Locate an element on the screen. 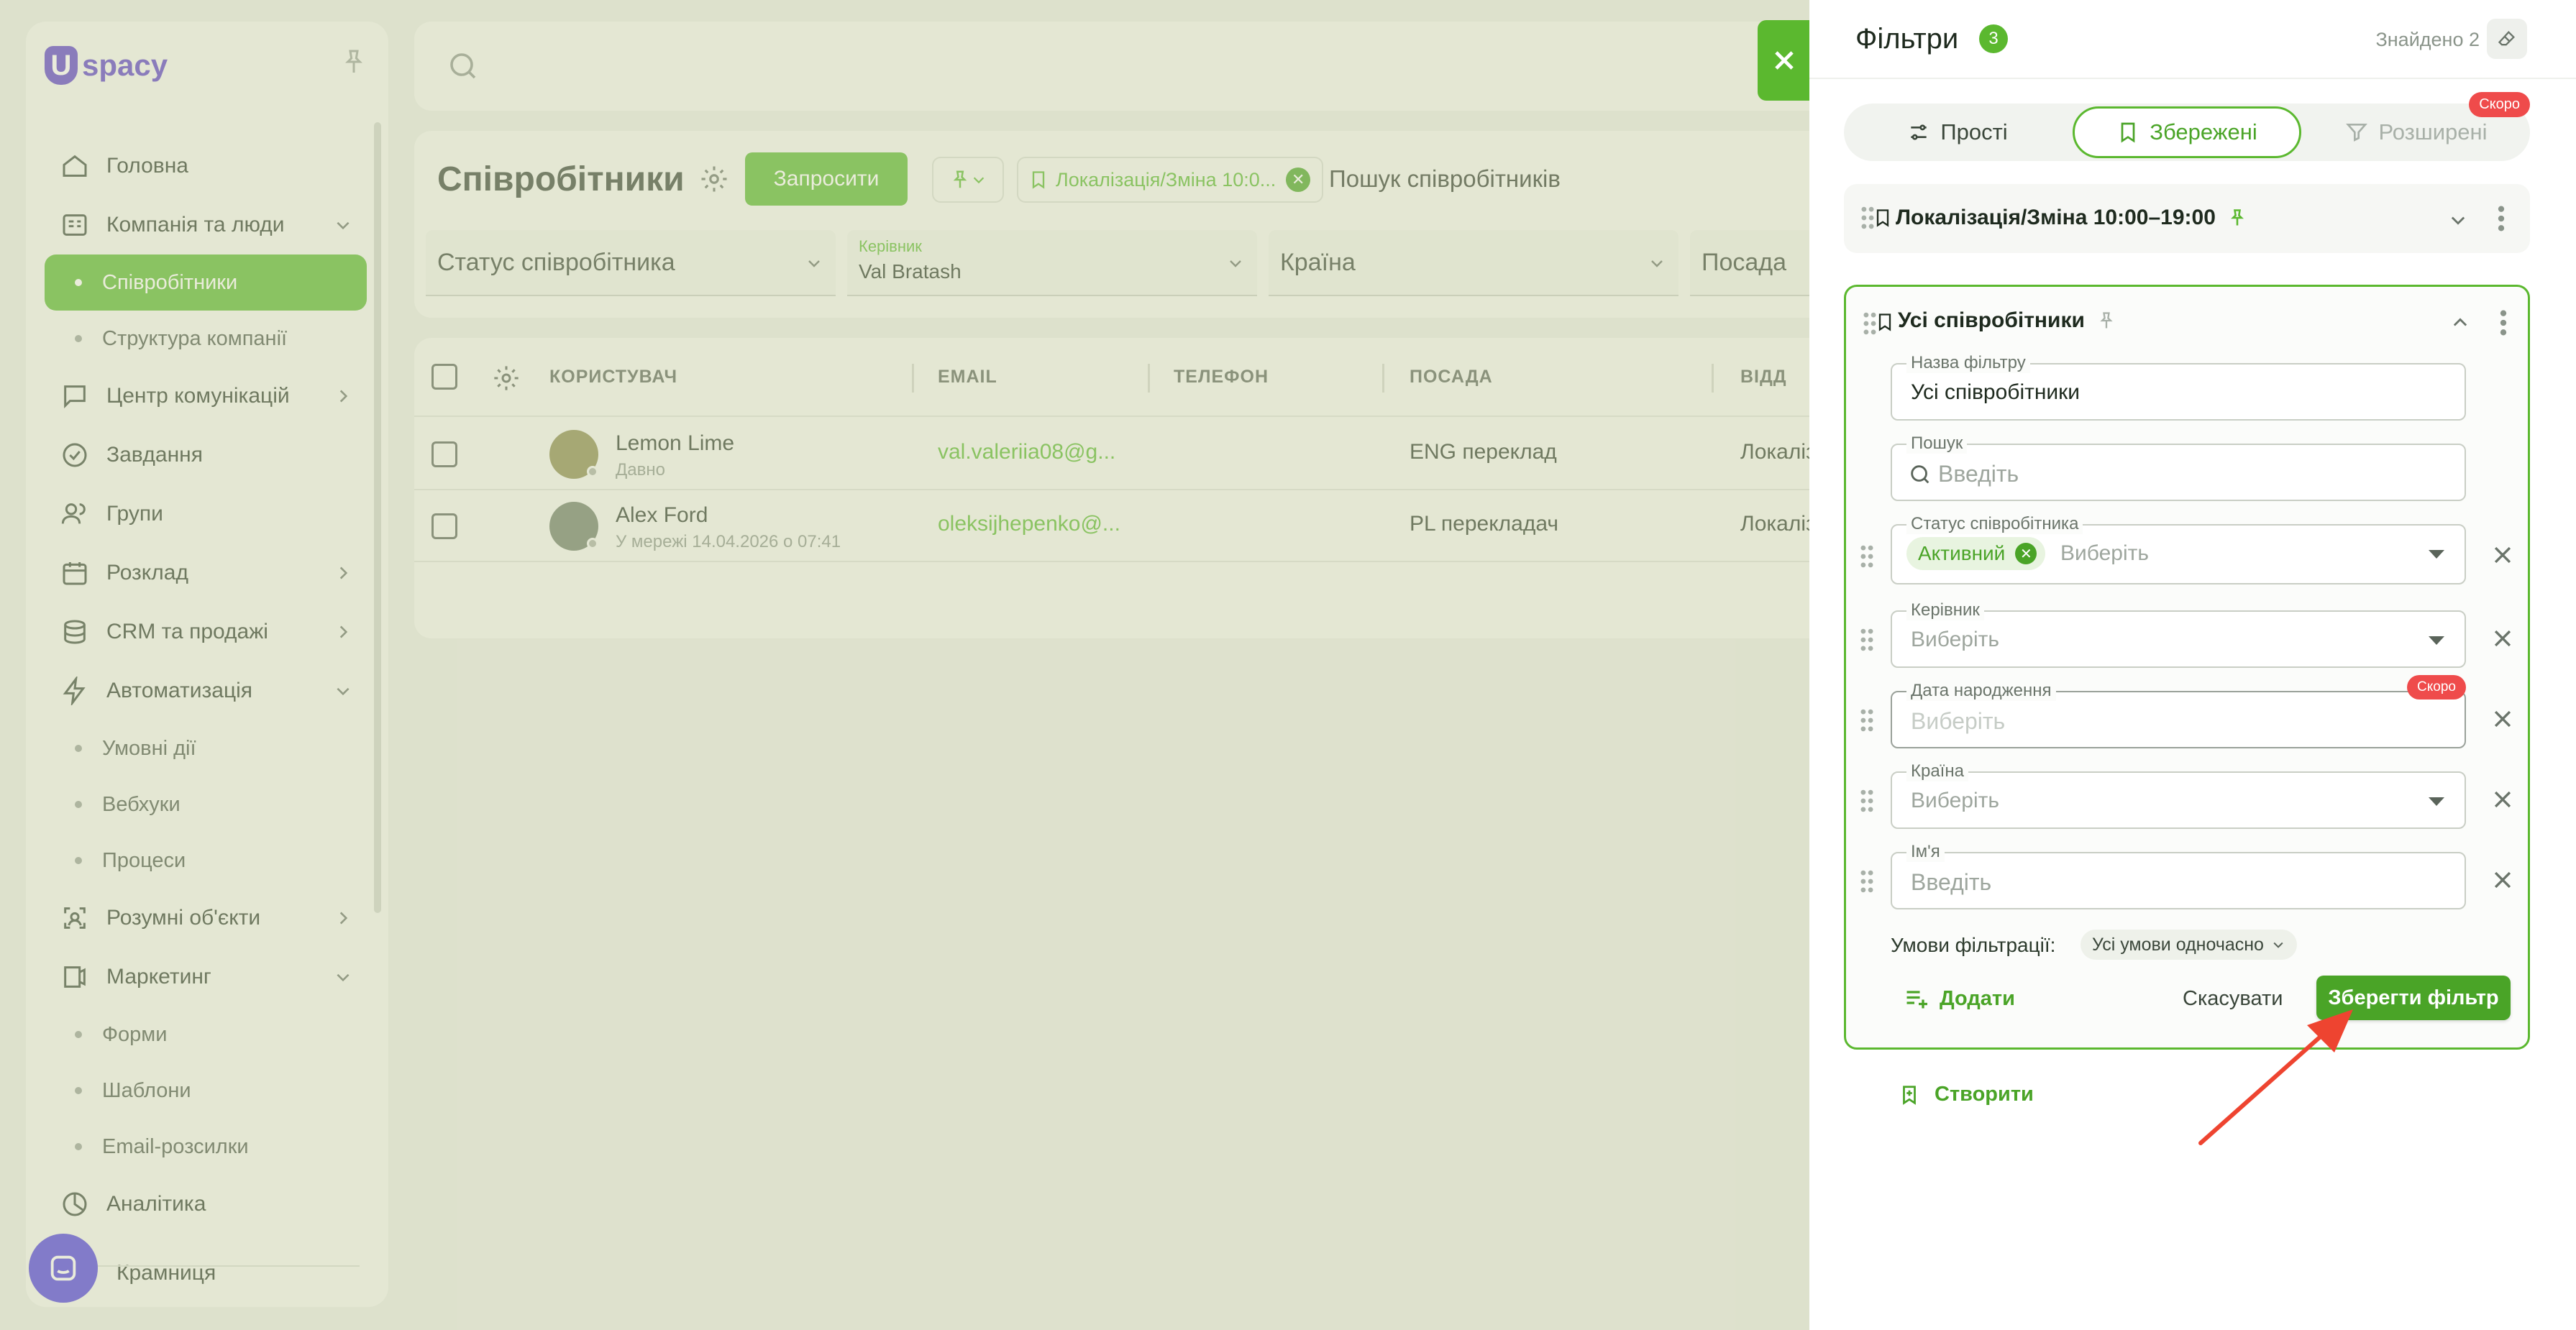 The image size is (2576, 1330). search-field: Пошук Введіть is located at coordinates (2178, 467).